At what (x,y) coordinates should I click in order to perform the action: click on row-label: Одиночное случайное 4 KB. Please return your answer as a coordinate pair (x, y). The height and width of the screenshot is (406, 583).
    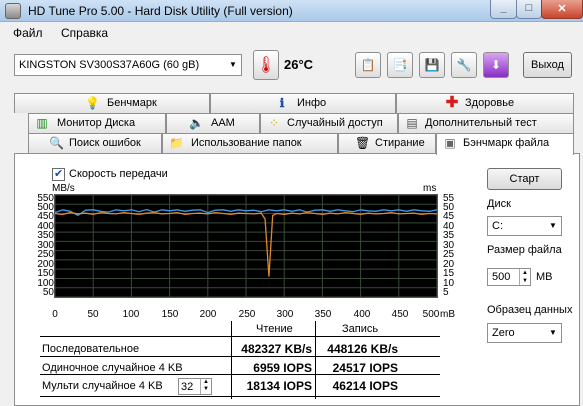
    Looking at the image, I should click on (112, 368).